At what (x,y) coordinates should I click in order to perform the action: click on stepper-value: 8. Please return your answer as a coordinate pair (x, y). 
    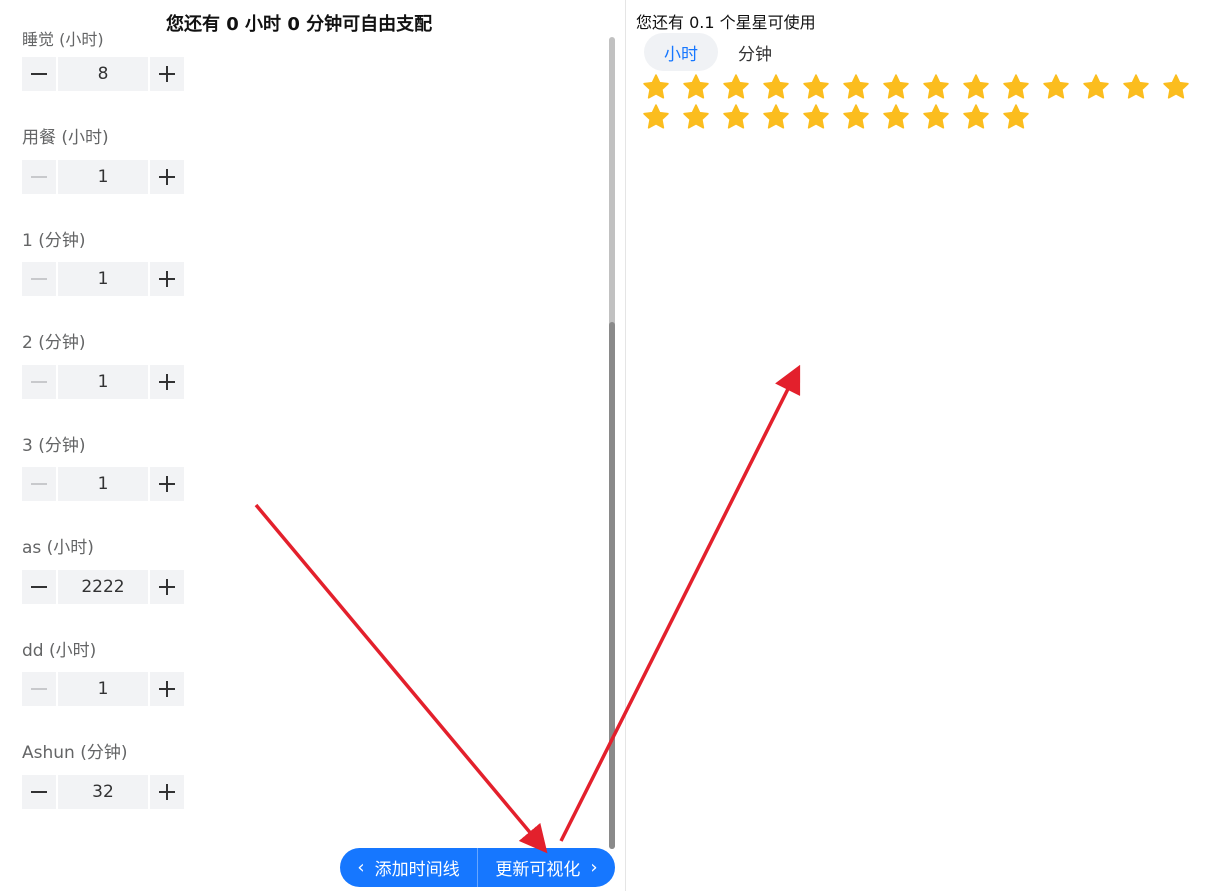
    Looking at the image, I should click on (103, 74).